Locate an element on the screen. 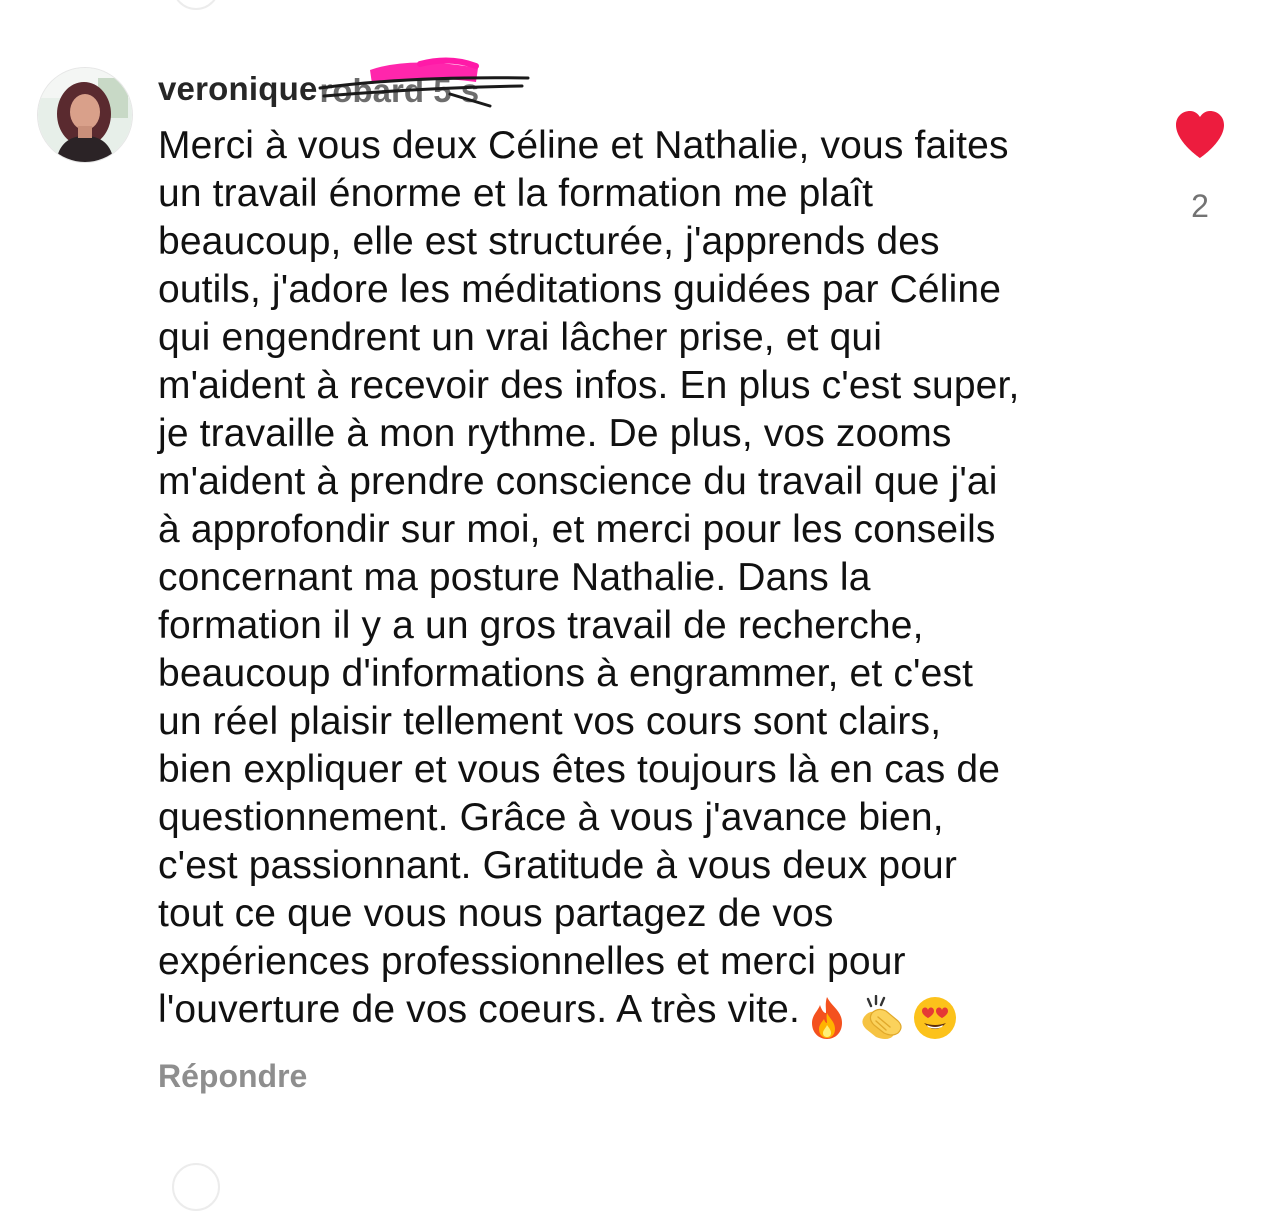 Image resolution: width=1284 pixels, height=1211 pixels. clapping-hands-emoji-icon is located at coordinates (882, 1016).